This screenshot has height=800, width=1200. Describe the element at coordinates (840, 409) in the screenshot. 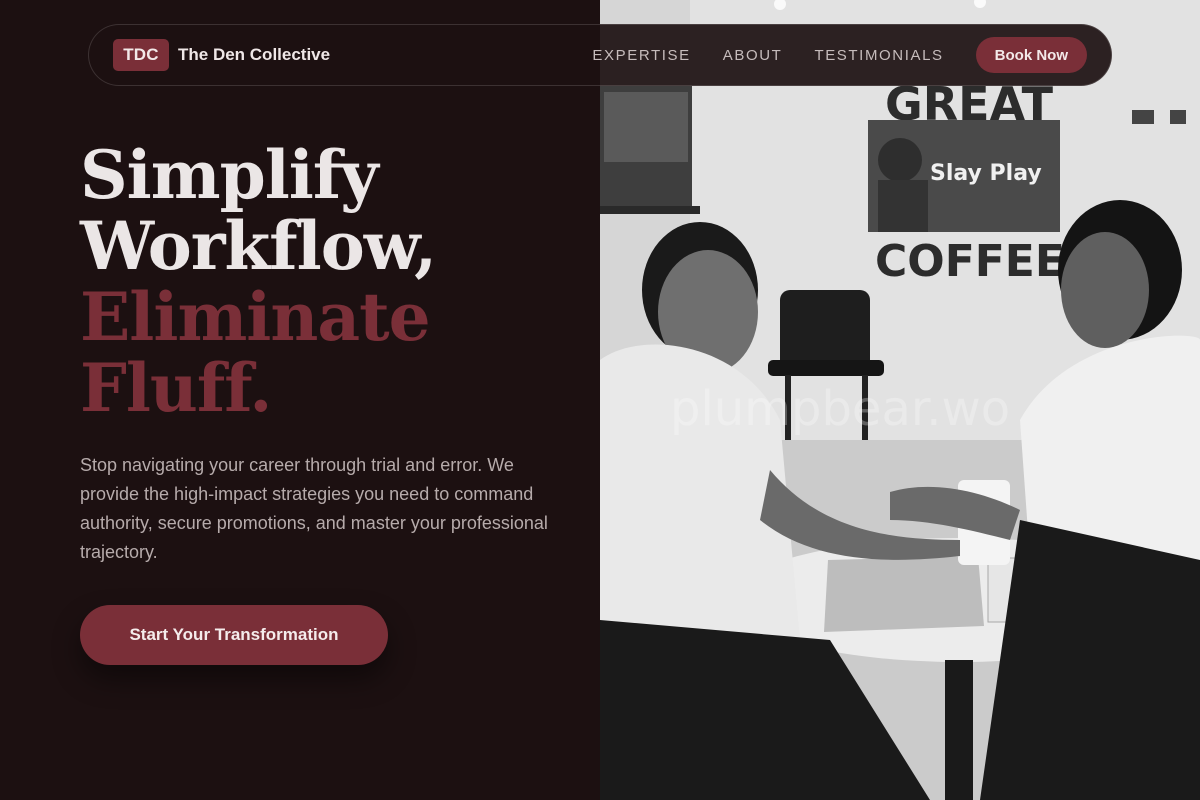

I see `svg-text: plumpbear.wo` at that location.